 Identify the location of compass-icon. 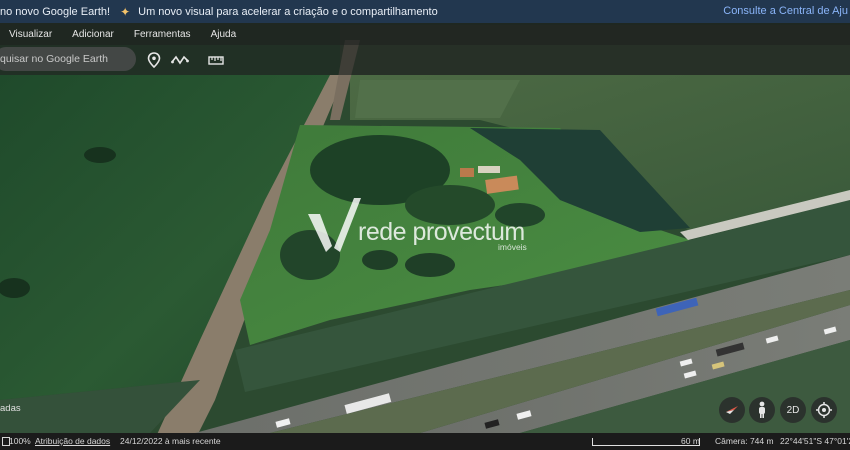
(732, 410).